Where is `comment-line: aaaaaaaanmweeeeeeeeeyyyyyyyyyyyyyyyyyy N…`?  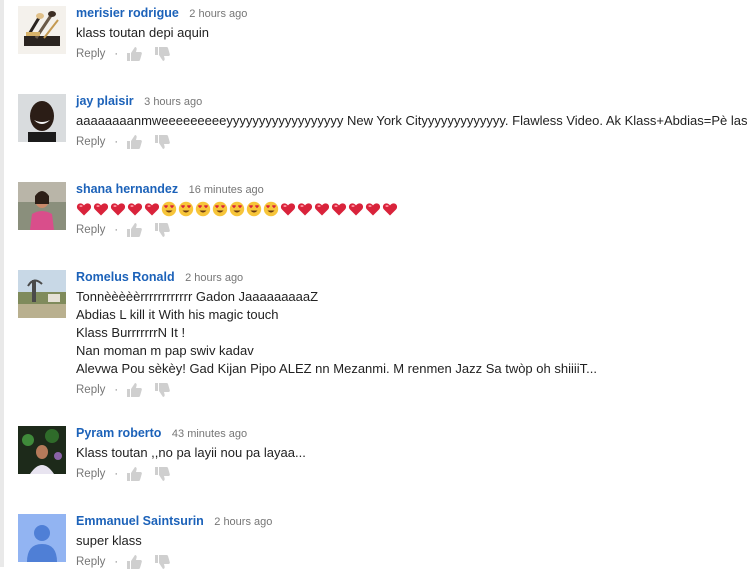
comment-line: aaaaaaaanmweeeeeeeeeyyyyyyyyyyyyyyyyyy N… is located at coordinates (412, 120).